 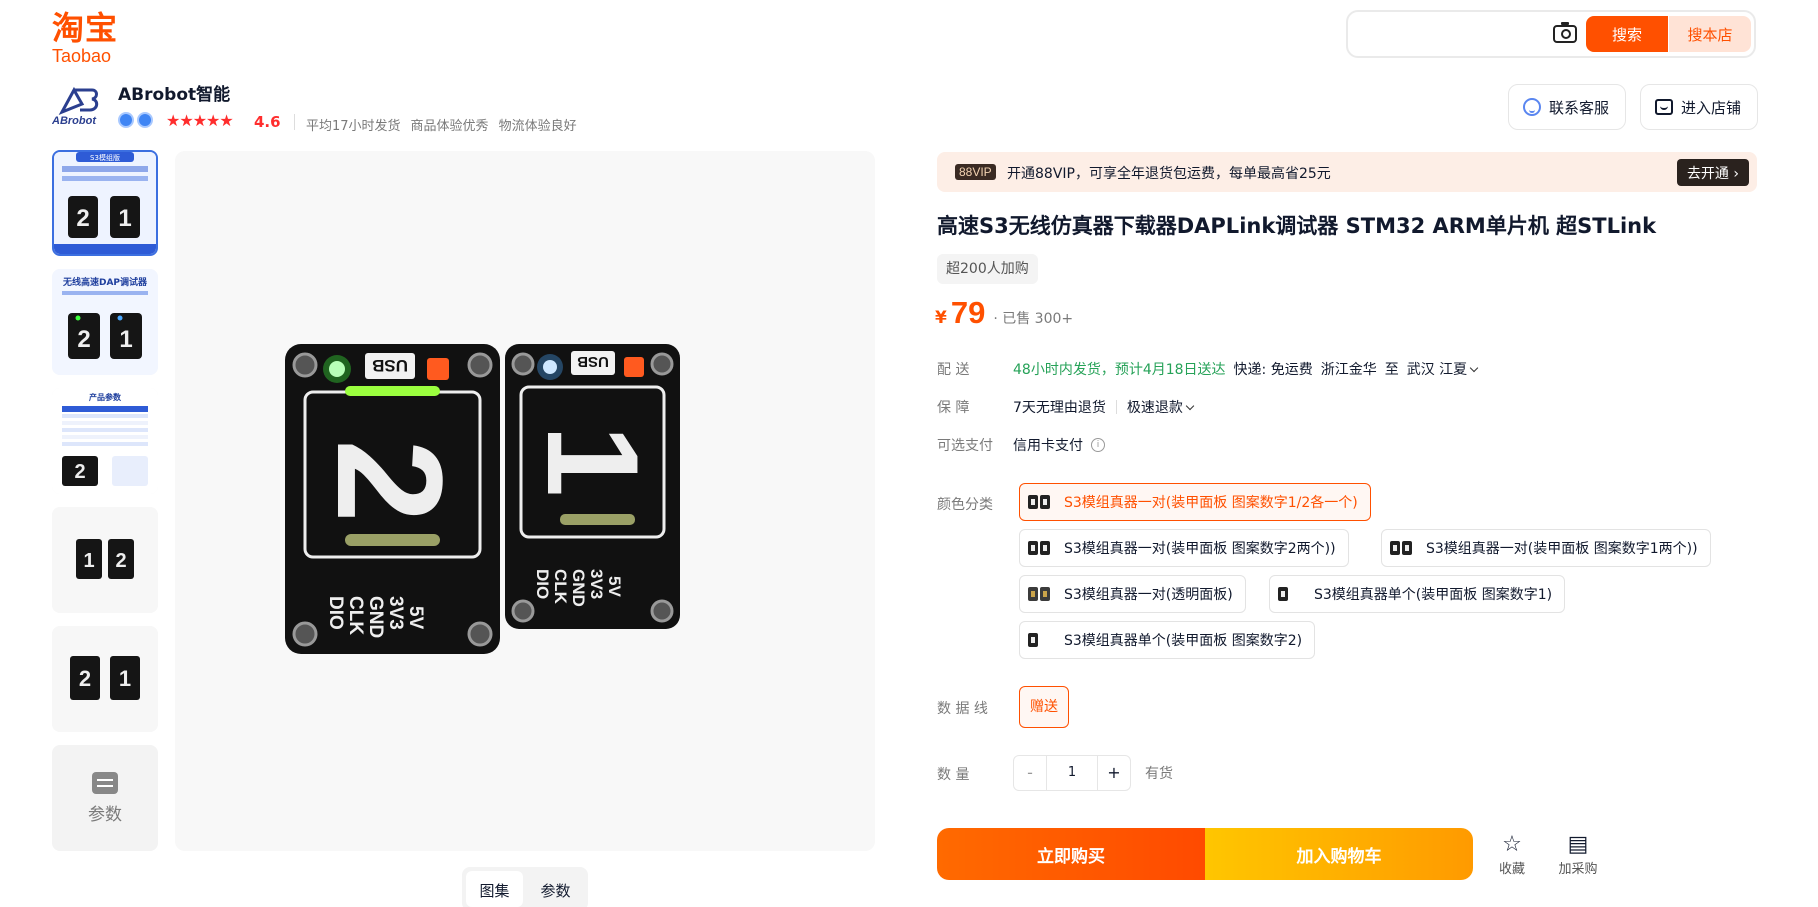 I want to click on sold-count: · 已售 300+, so click(x=1033, y=319).